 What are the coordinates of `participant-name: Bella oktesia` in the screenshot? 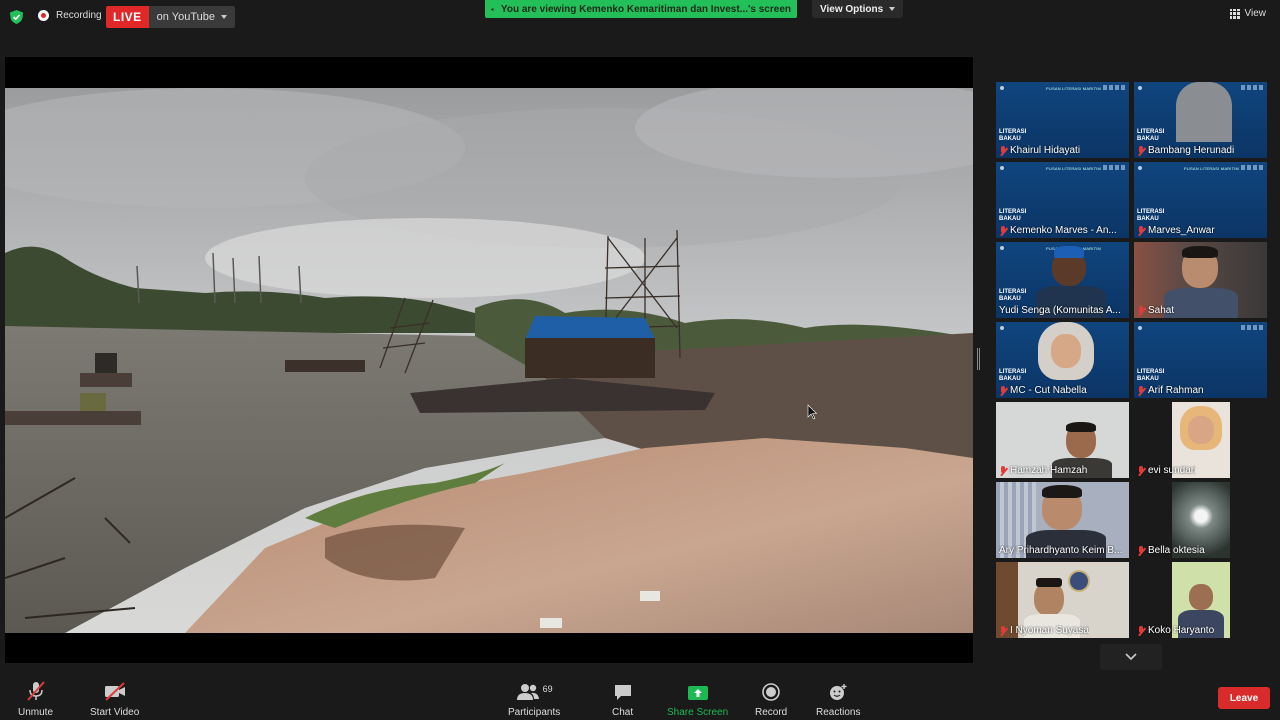 It's located at (1171, 550).